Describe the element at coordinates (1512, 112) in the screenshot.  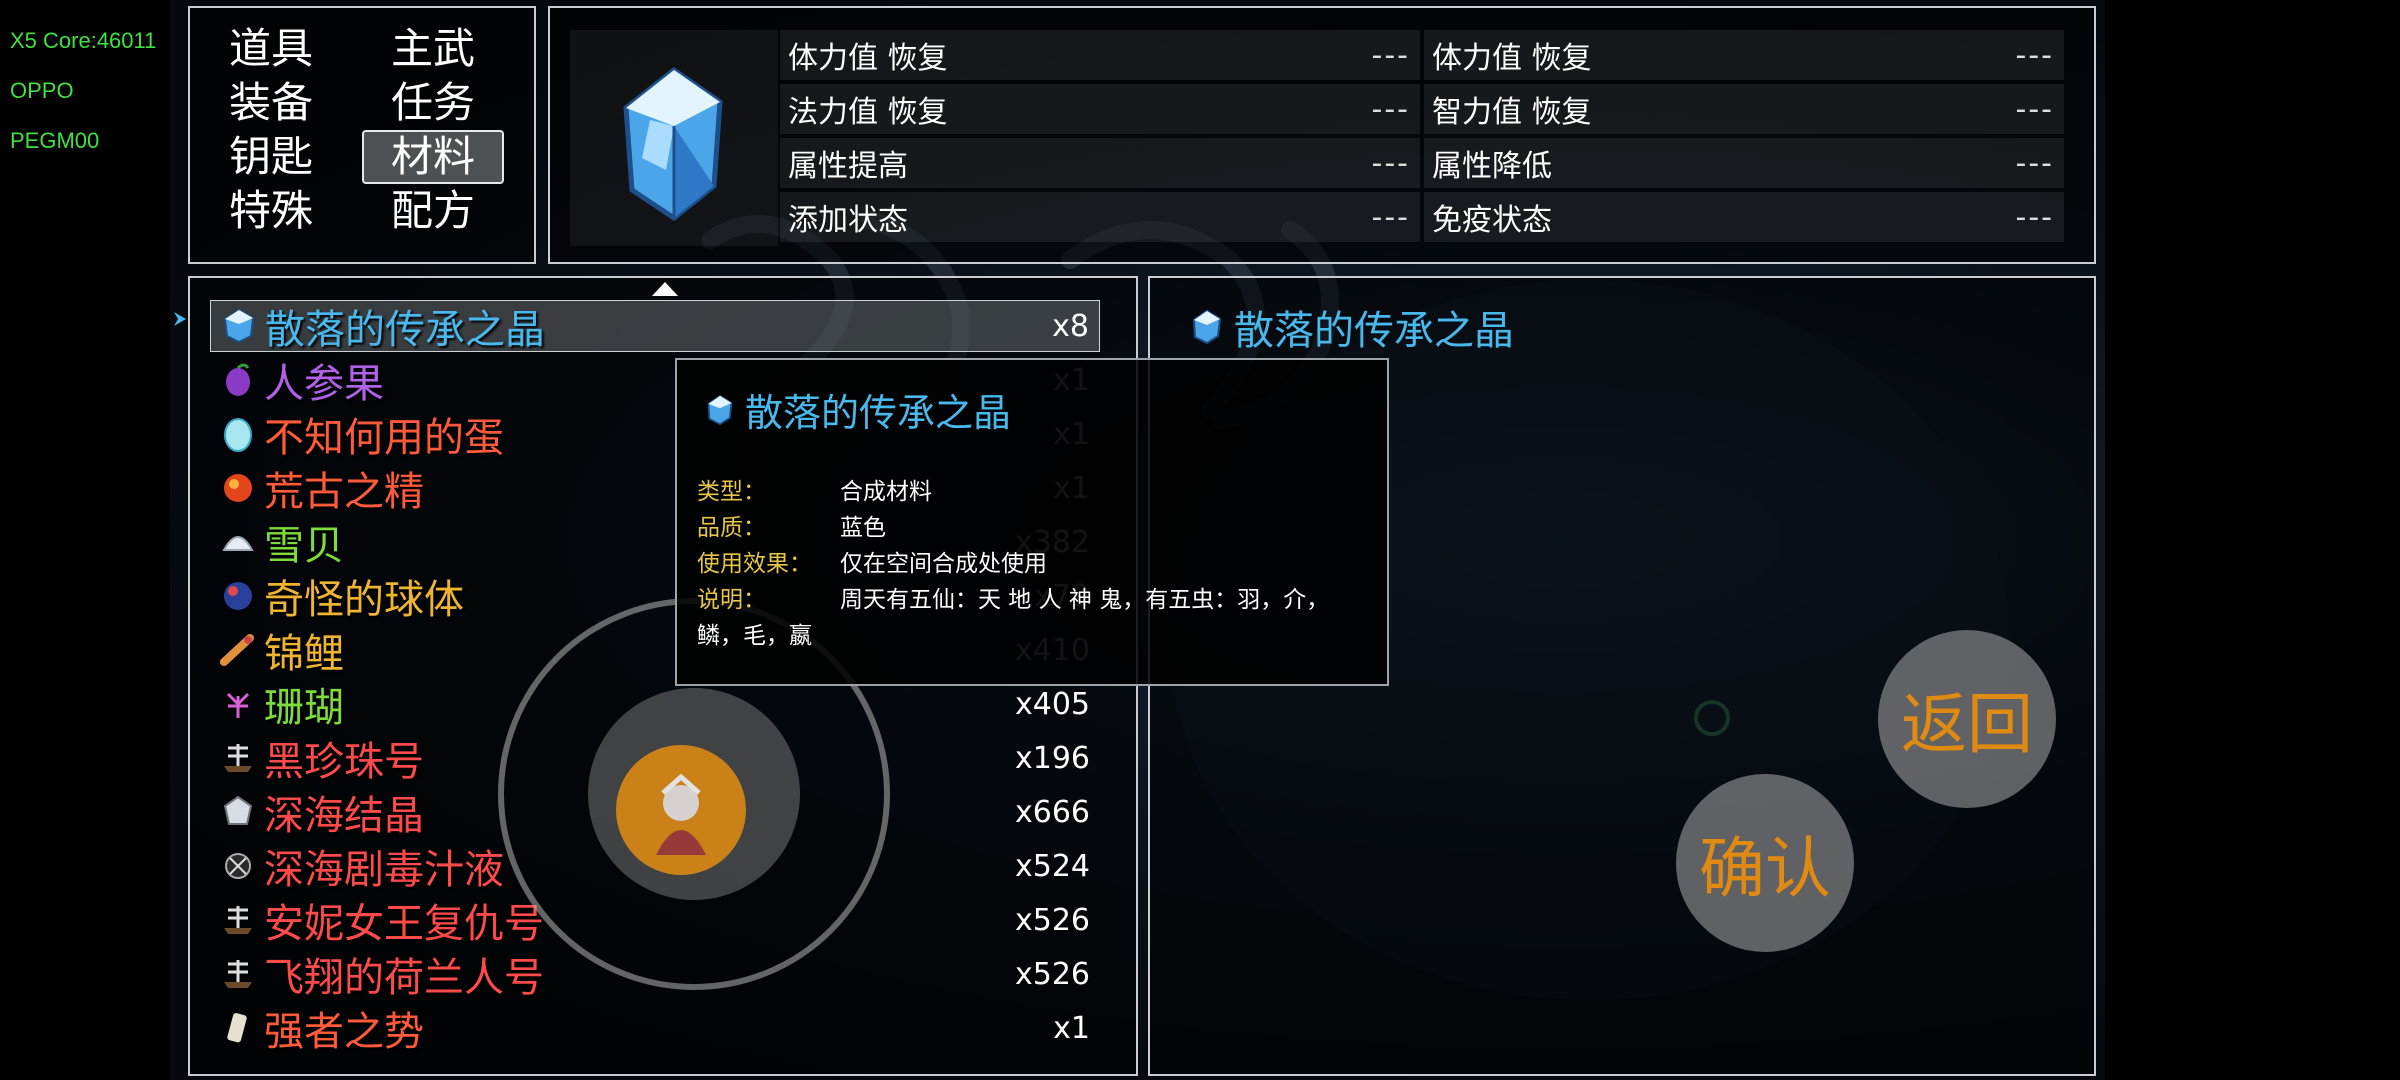
I see `stat-label: 智力值 恢复` at that location.